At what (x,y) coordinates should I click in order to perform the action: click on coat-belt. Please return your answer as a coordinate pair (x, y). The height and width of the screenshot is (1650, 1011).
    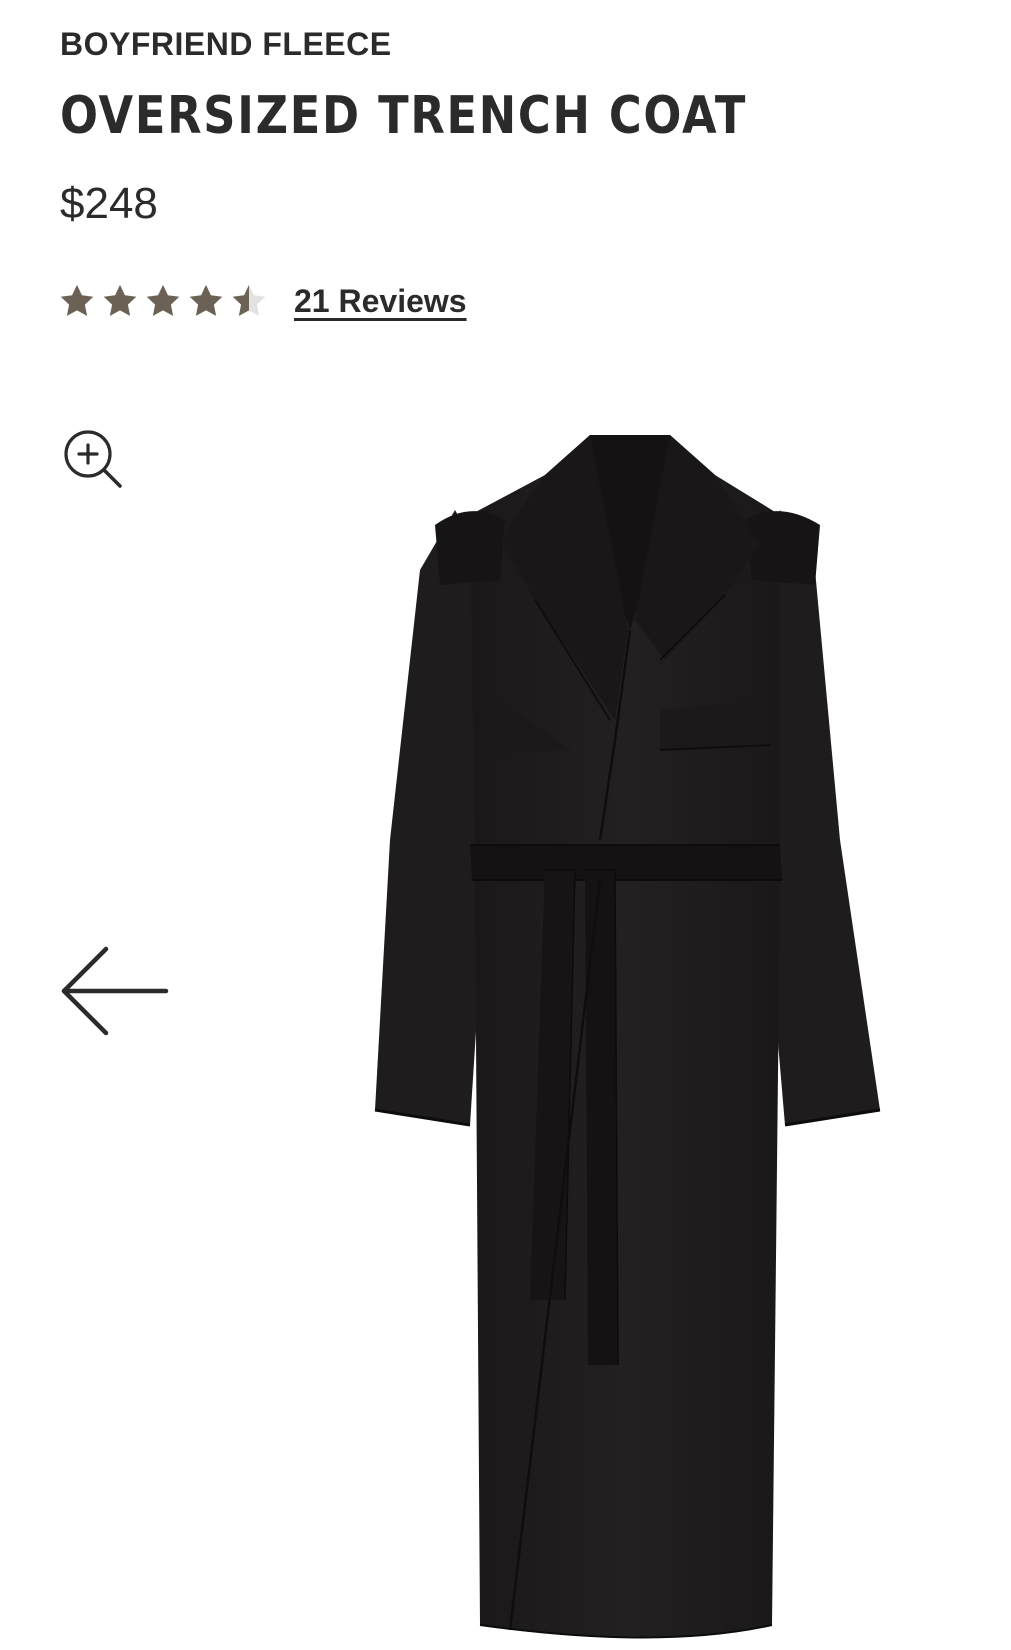
    Looking at the image, I should click on (626, 862).